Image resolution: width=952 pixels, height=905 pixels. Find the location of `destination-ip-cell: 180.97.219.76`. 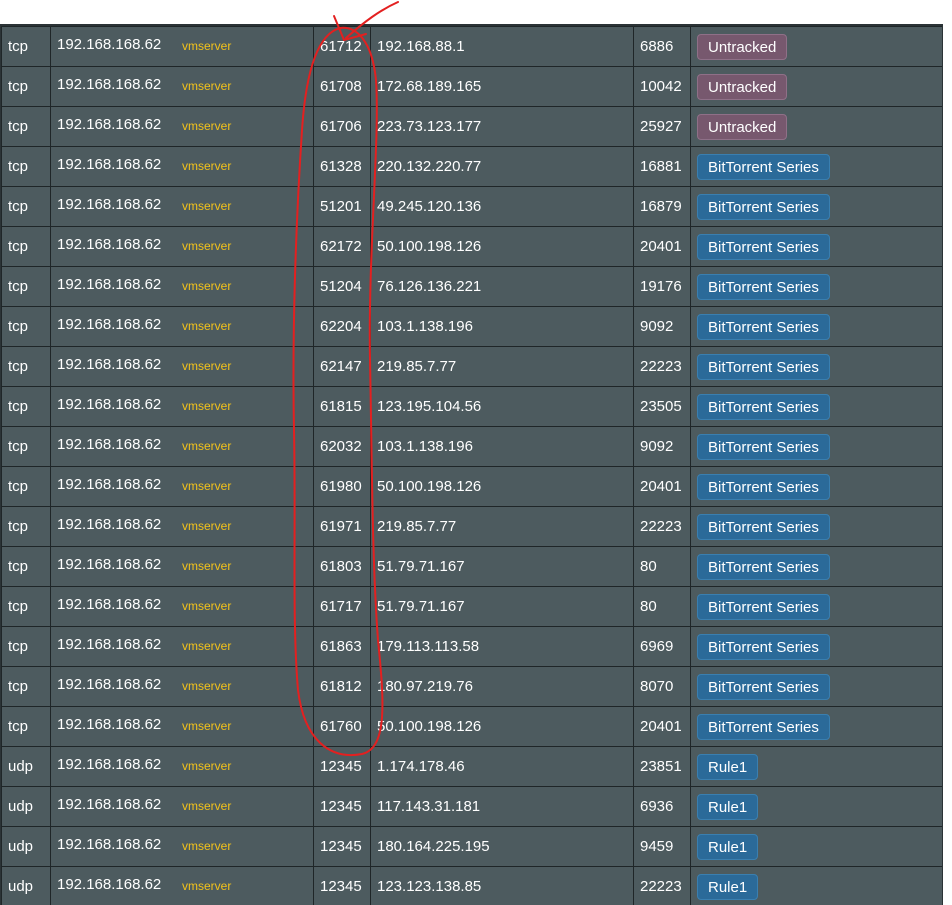

destination-ip-cell: 180.97.219.76 is located at coordinates (502, 686).